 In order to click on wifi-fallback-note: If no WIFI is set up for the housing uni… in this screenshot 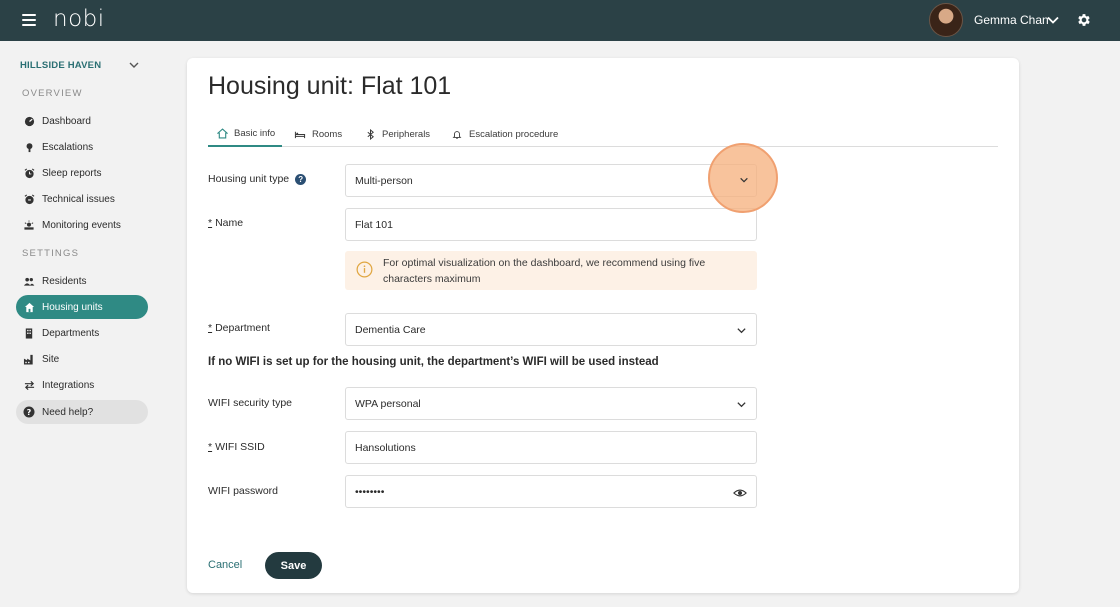, I will do `click(433, 362)`.